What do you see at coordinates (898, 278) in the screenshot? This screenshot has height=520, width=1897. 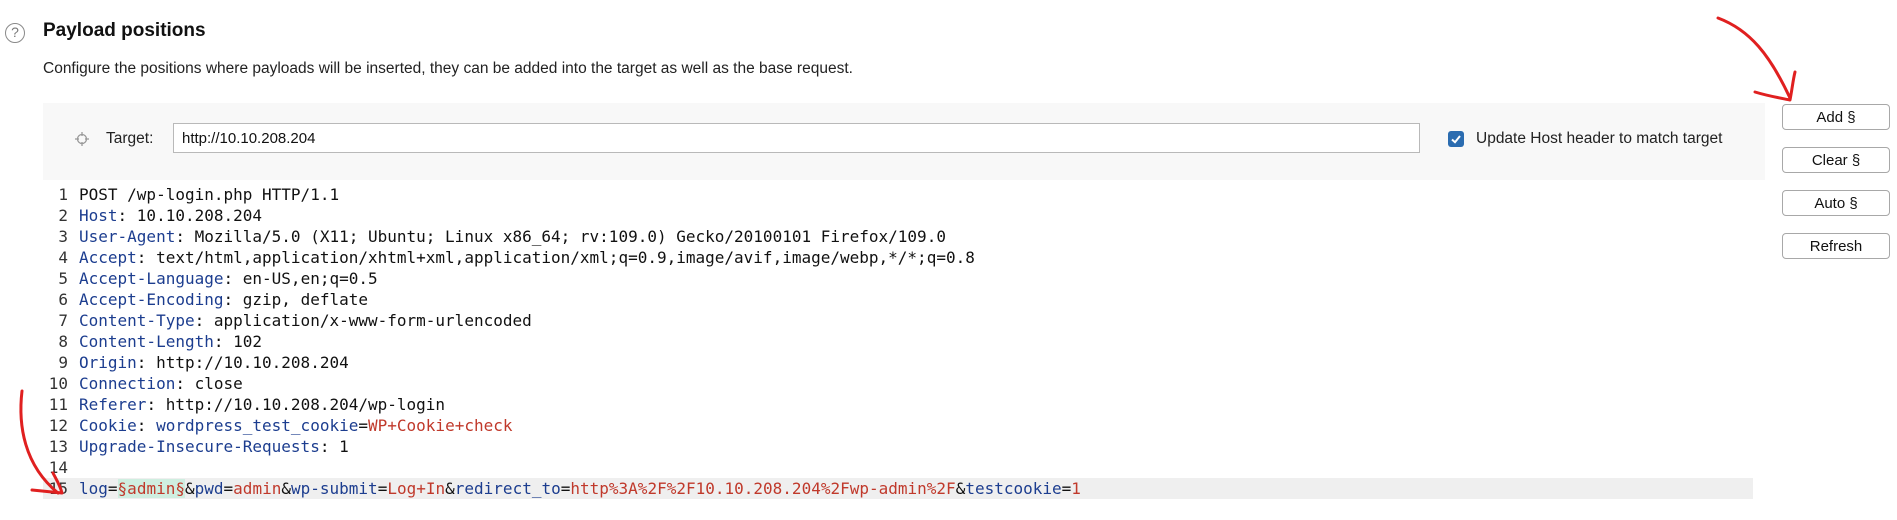 I see `code-line: 5 Accept-Language: en-US,en;q=0.5` at bounding box center [898, 278].